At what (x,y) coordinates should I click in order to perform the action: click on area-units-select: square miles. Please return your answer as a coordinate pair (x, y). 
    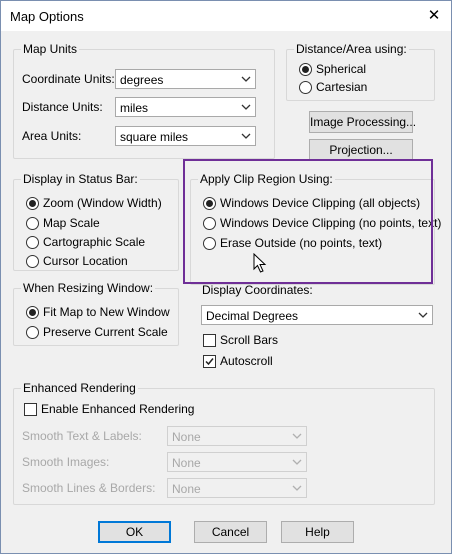
    Looking at the image, I should click on (185, 136).